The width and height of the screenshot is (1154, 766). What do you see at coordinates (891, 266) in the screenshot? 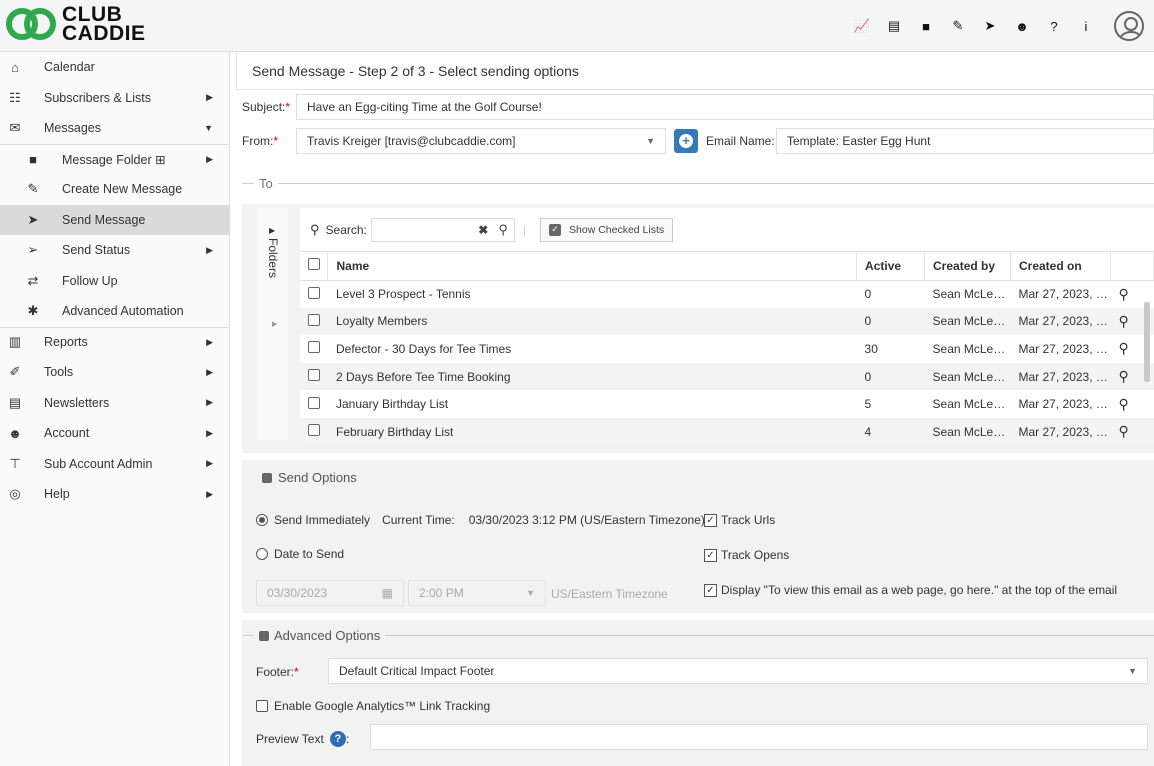
I see `column-header-active: Active` at bounding box center [891, 266].